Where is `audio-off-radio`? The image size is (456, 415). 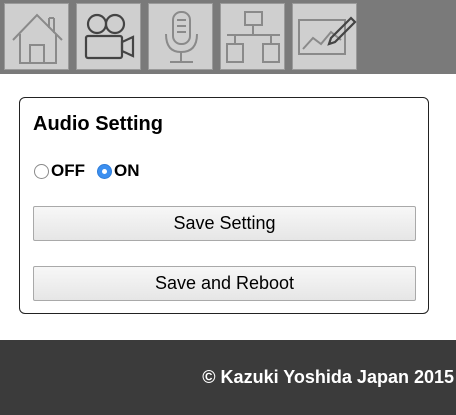 audio-off-radio is located at coordinates (41, 171).